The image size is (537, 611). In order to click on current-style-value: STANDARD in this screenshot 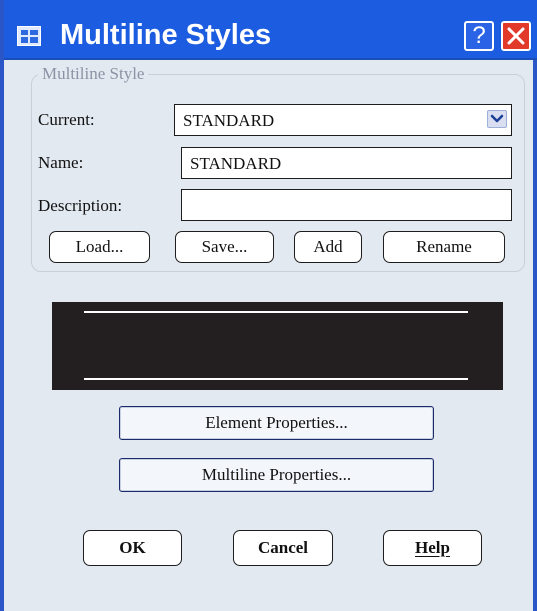, I will do `click(229, 120)`.